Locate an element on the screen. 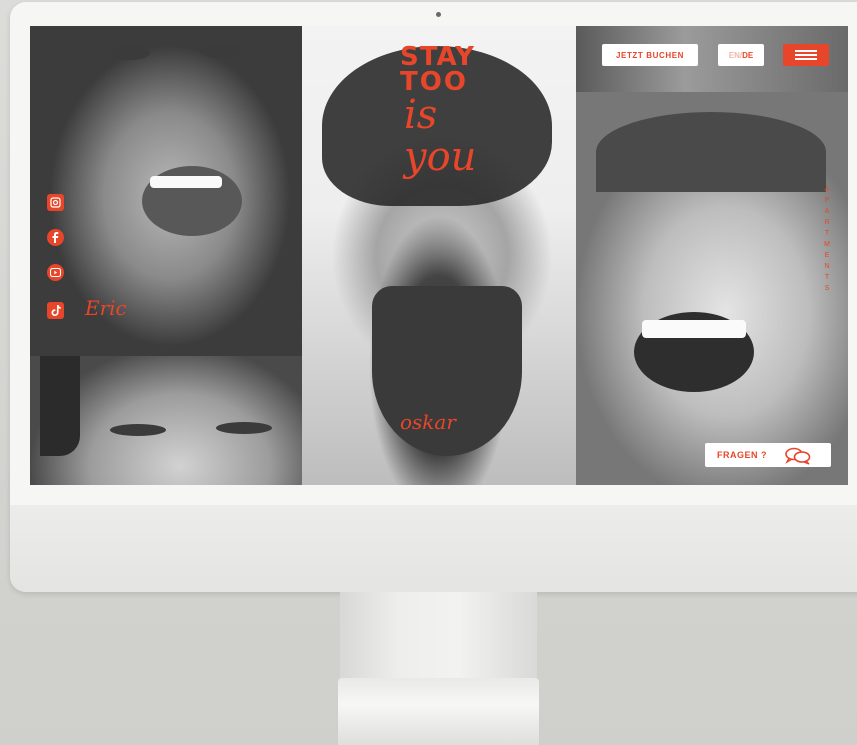  lang-en-option: EN is located at coordinates (734, 55).